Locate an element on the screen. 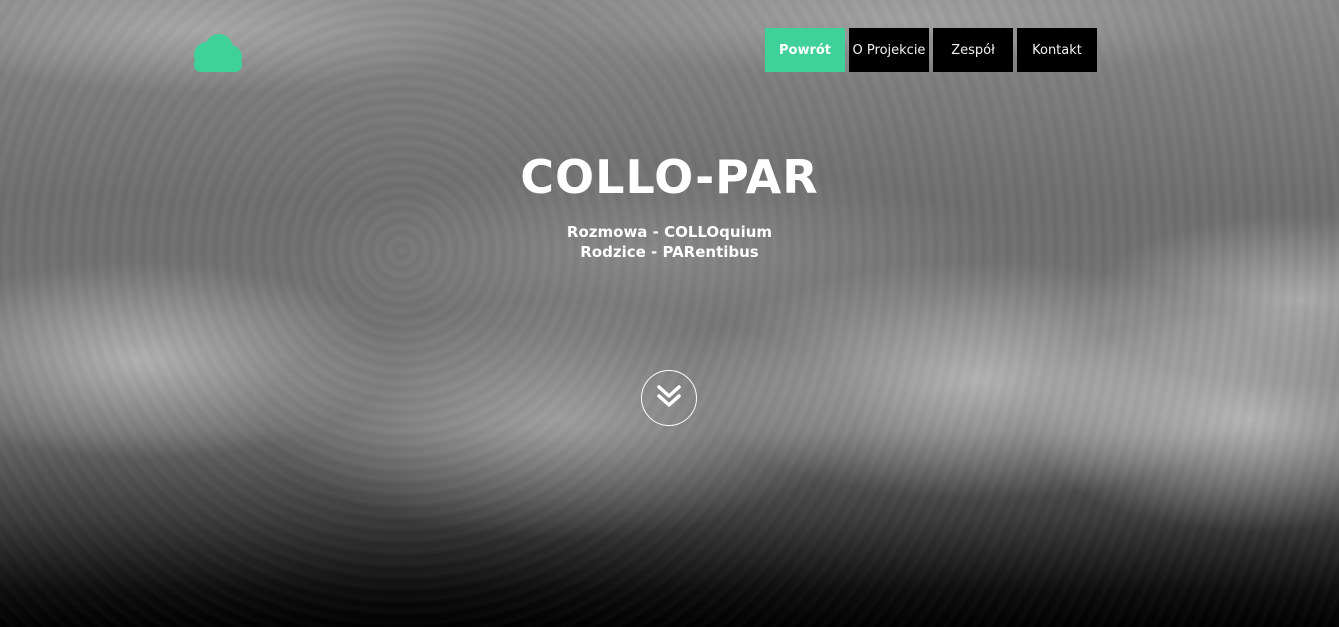  nav-item-powrot: Powrót is located at coordinates (805, 50).